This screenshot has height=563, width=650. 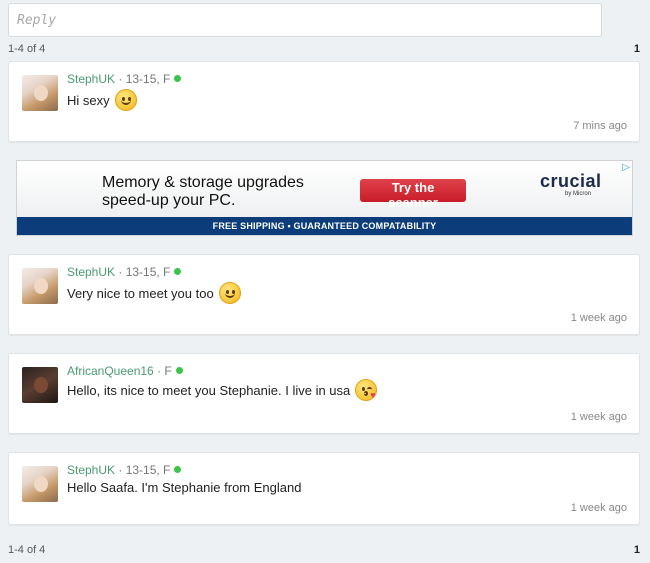 I want to click on message-text: Hello Saafa. I'm Stephanie from England, so click(x=184, y=487).